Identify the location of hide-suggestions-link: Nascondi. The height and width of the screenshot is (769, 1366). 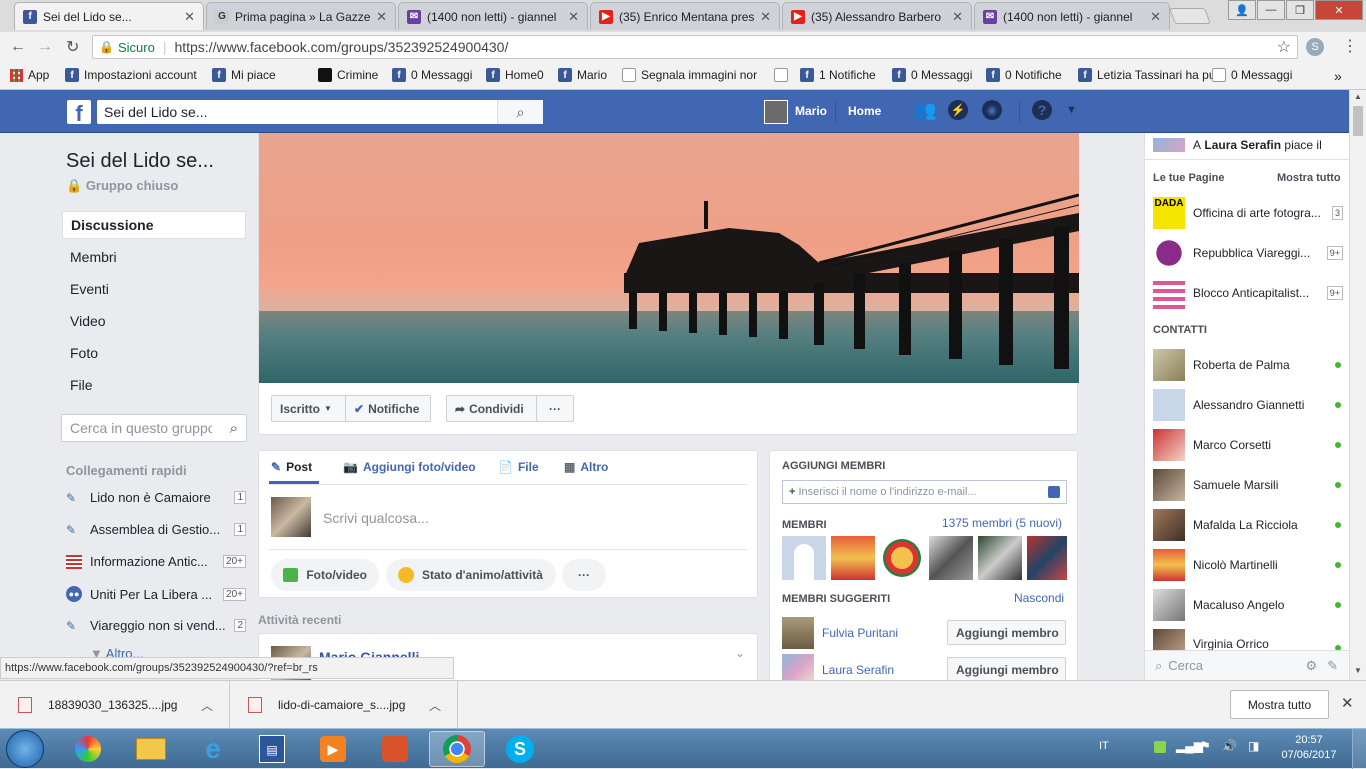
(1039, 598).